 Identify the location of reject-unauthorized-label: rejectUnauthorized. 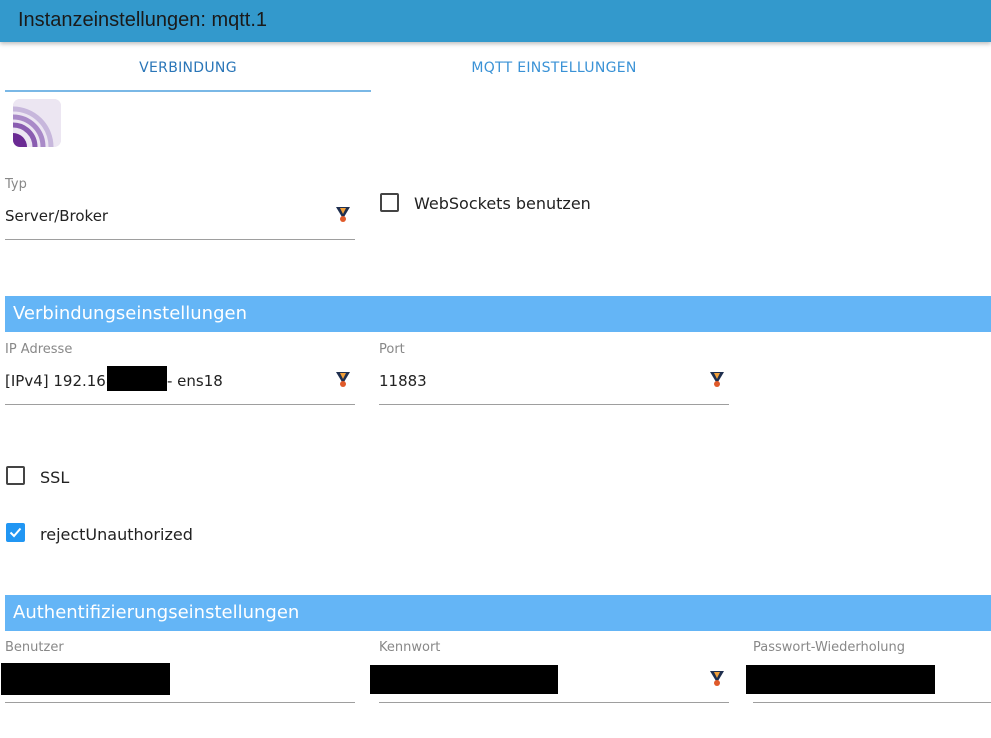
(116, 534).